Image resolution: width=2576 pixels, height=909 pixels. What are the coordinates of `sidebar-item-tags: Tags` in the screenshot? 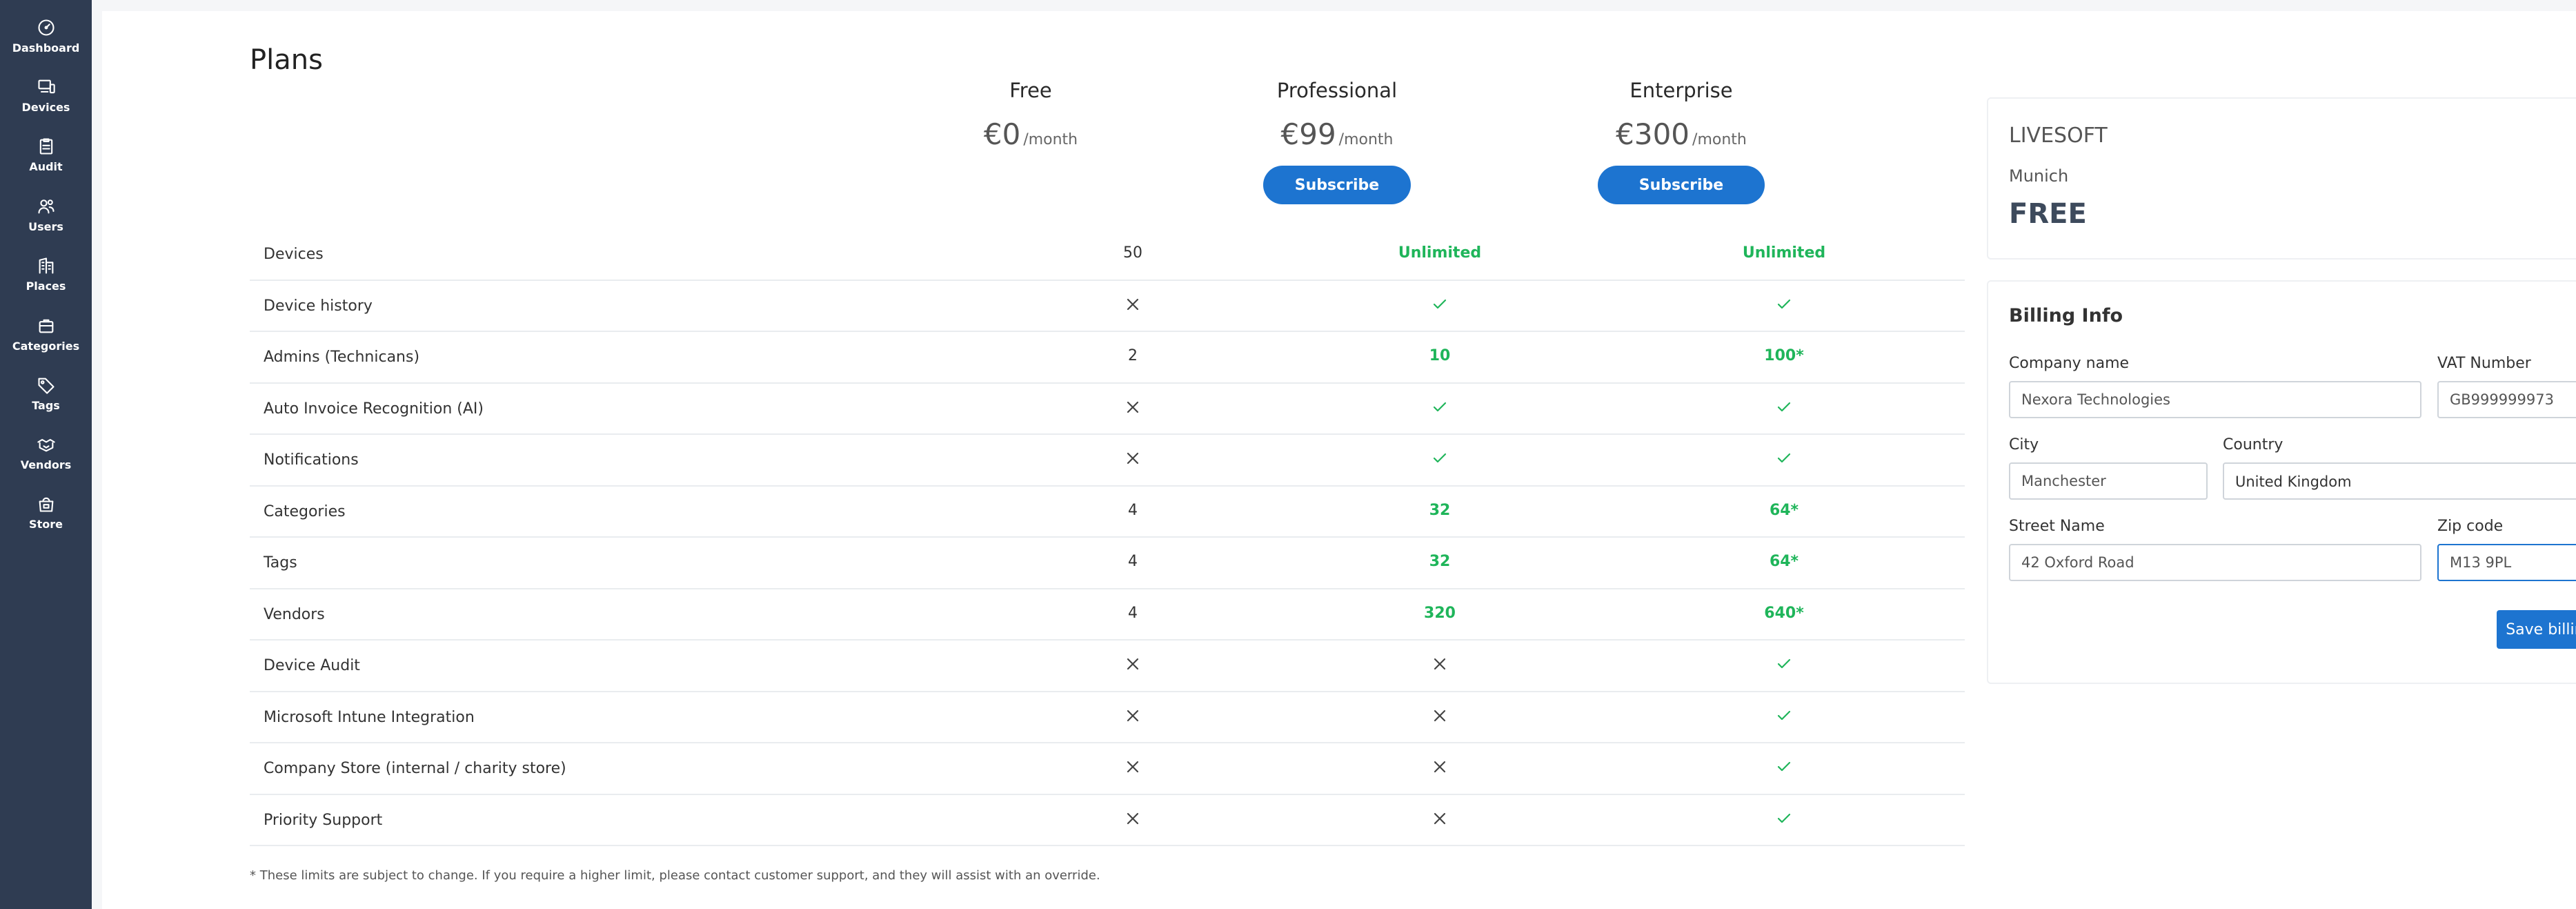 It's located at (46, 403).